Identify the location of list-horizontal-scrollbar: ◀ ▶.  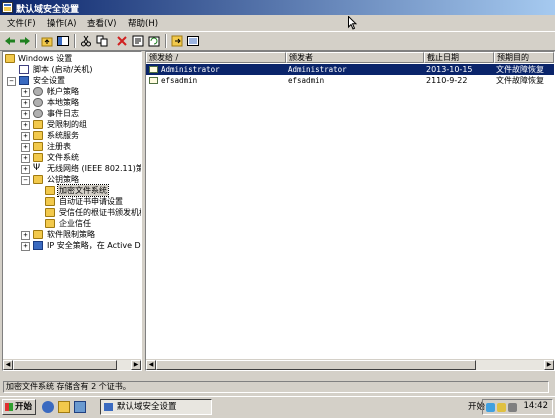
(350, 364).